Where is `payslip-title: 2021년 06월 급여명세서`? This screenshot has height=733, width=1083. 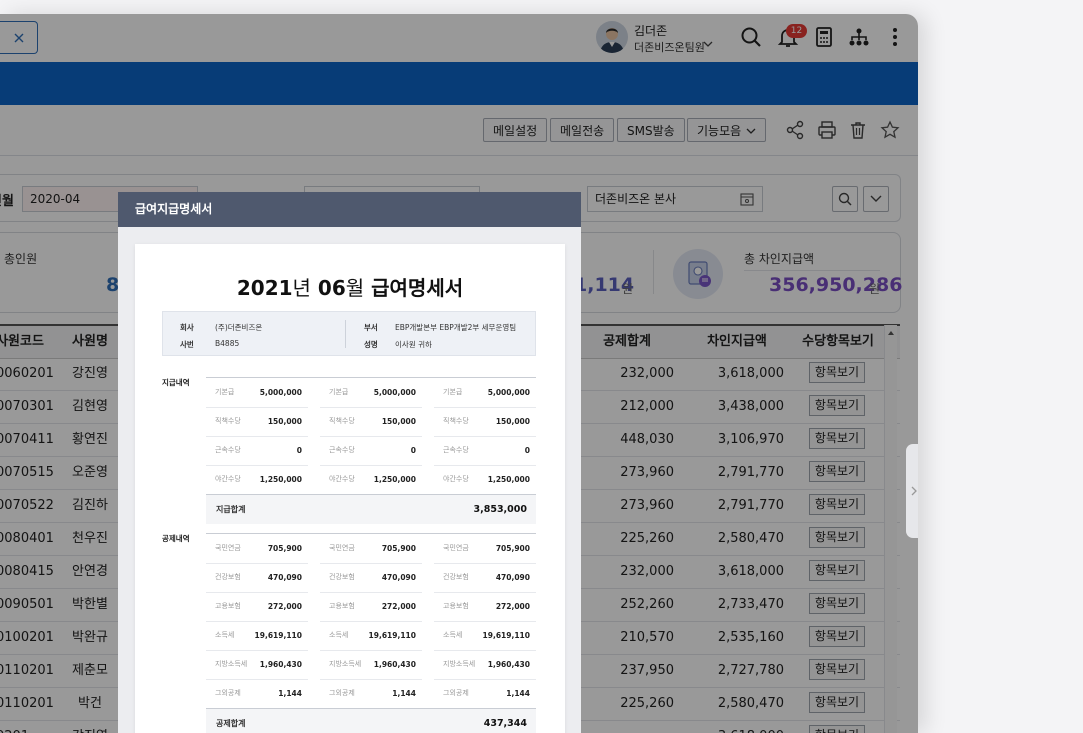 payslip-title: 2021년 06월 급여명세서 is located at coordinates (350, 286).